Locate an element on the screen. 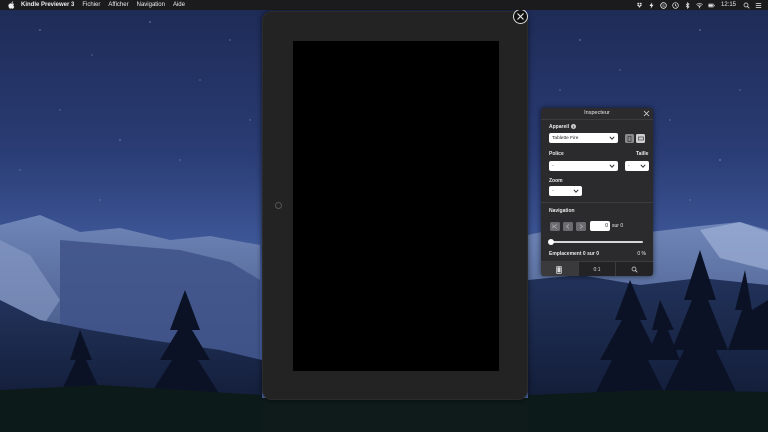  portrait-orientation-button is located at coordinates (629, 138).